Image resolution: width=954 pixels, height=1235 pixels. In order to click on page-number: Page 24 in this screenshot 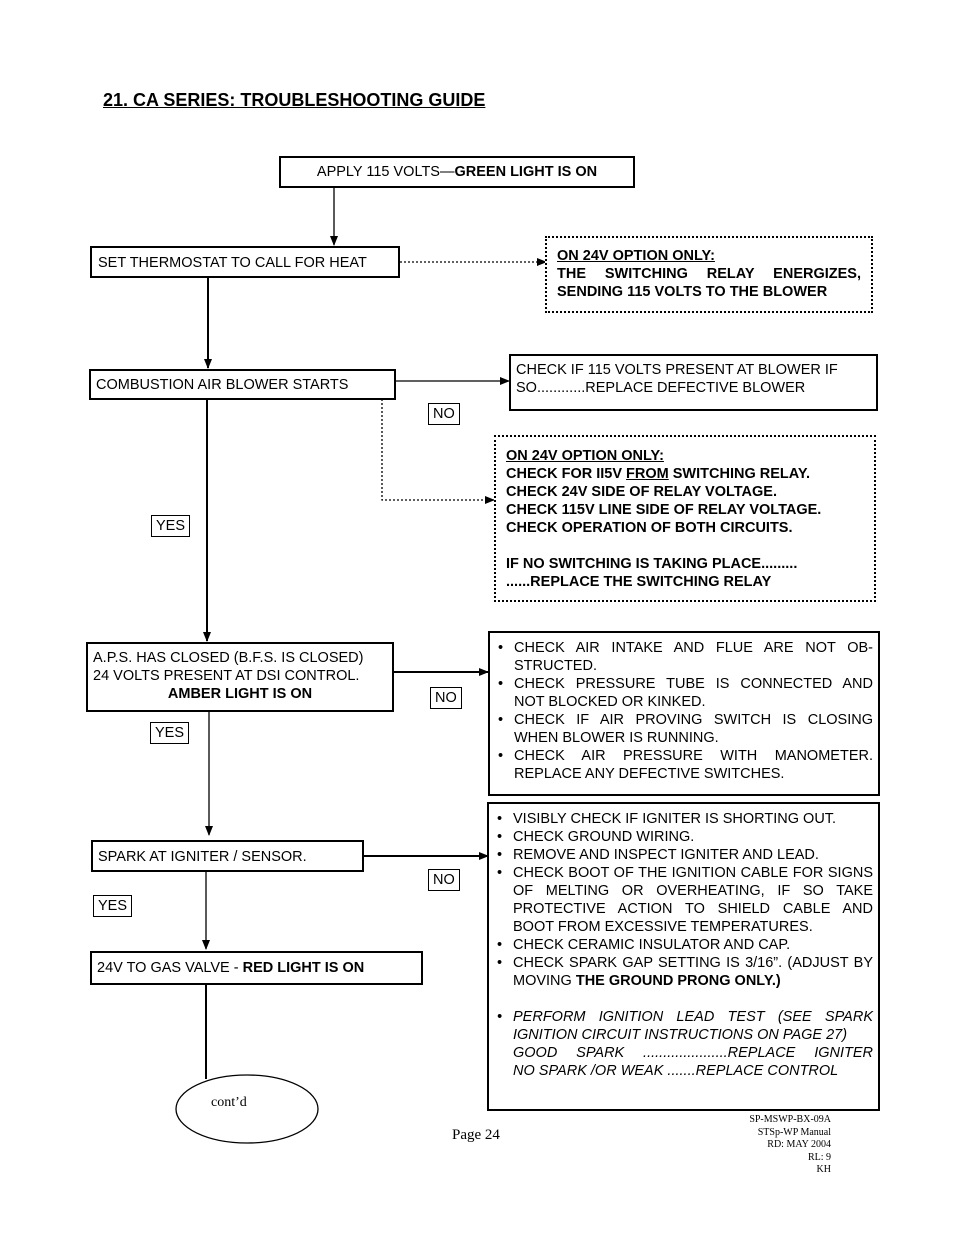, I will do `click(476, 1135)`.